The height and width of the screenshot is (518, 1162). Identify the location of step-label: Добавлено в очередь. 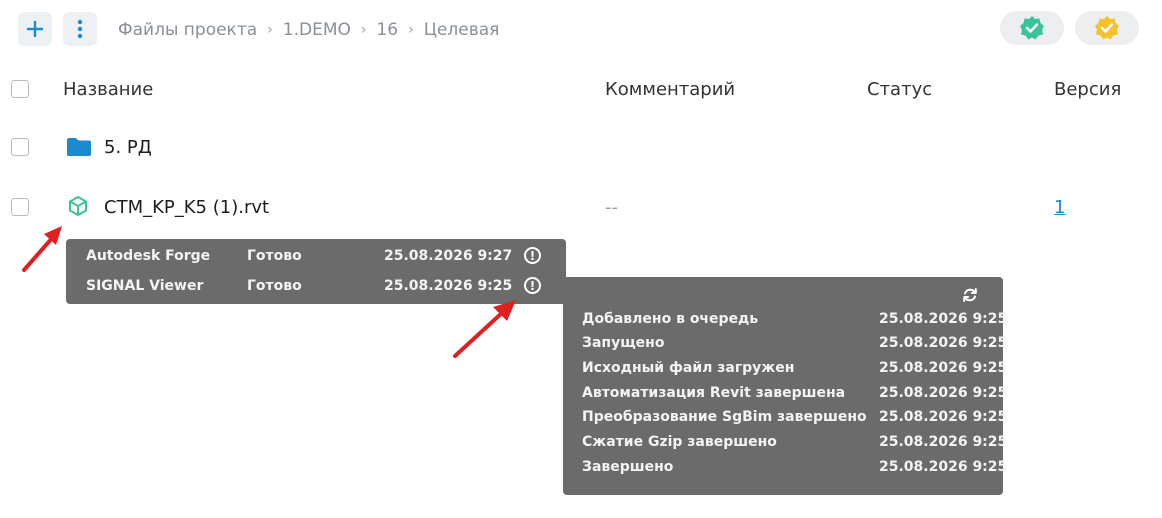
(670, 319).